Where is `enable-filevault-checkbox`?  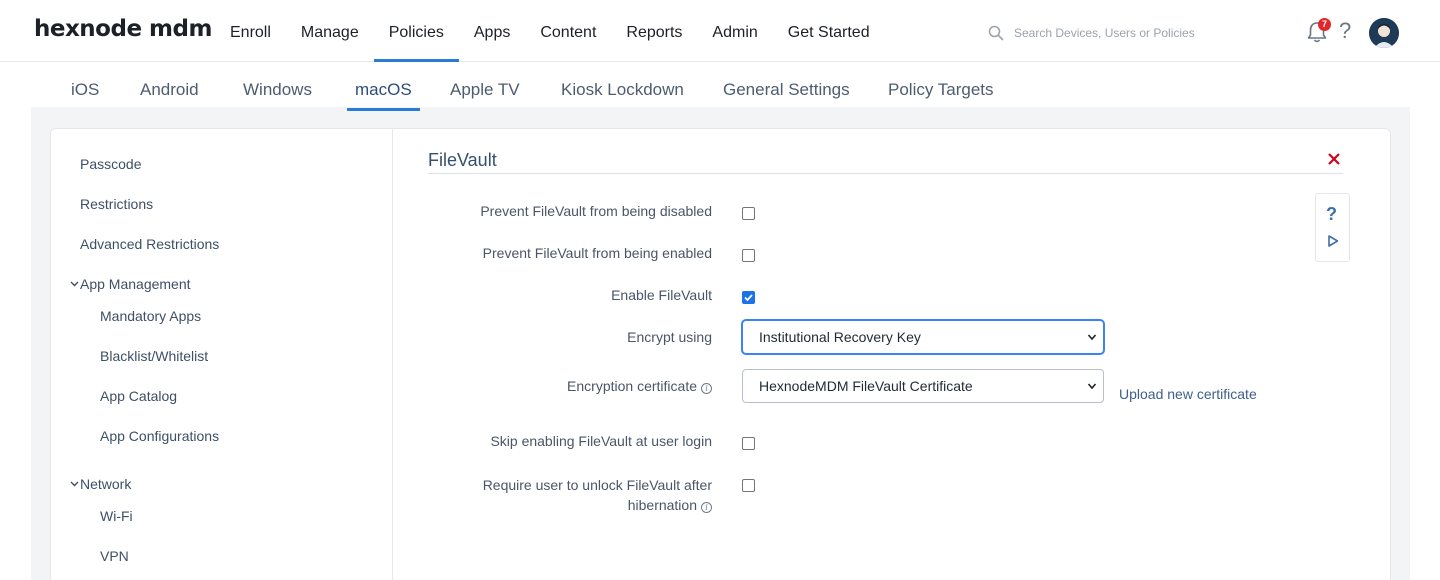
enable-filevault-checkbox is located at coordinates (748, 297).